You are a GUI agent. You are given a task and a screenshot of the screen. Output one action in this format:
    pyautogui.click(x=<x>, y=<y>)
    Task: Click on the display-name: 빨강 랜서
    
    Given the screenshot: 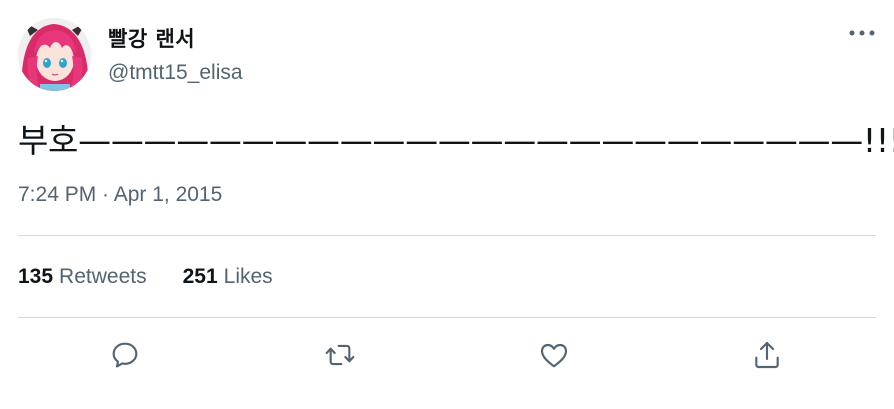 What is the action you would take?
    pyautogui.click(x=151, y=38)
    